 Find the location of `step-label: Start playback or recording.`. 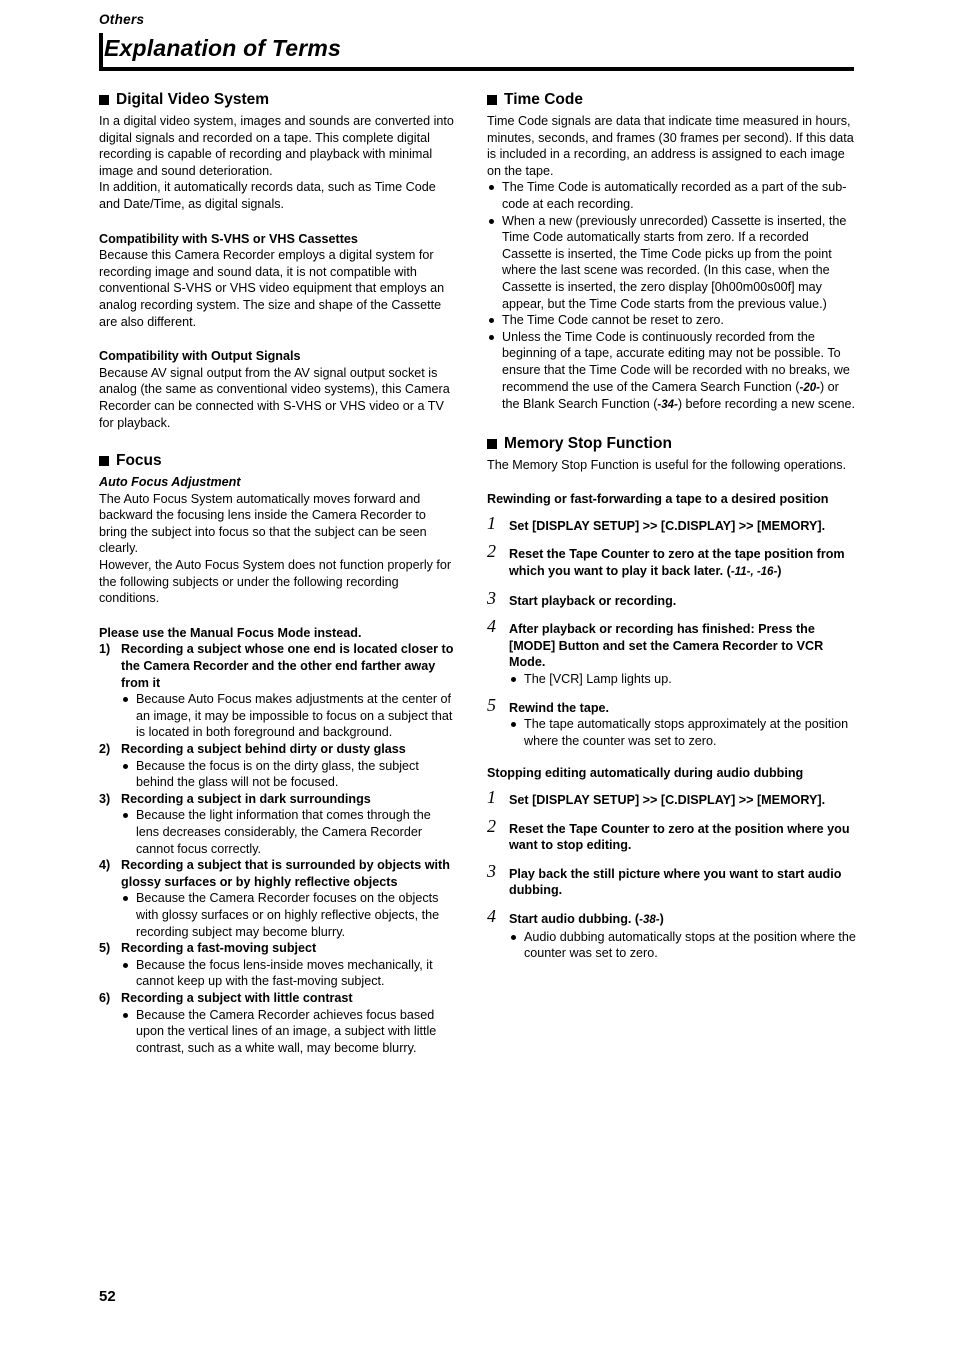

step-label: Start playback or recording. is located at coordinates (593, 600).